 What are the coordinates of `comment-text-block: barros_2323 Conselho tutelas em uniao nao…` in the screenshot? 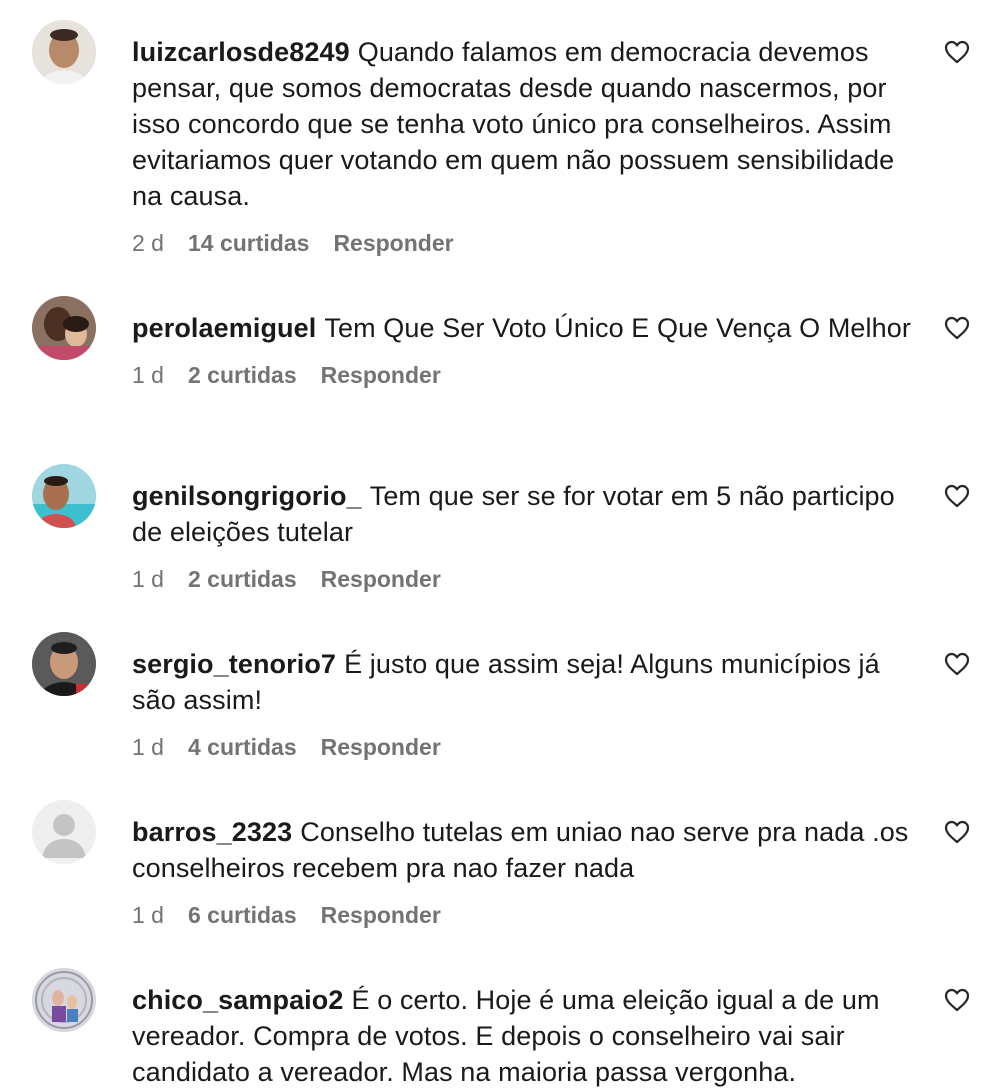 It's located at (527, 850).